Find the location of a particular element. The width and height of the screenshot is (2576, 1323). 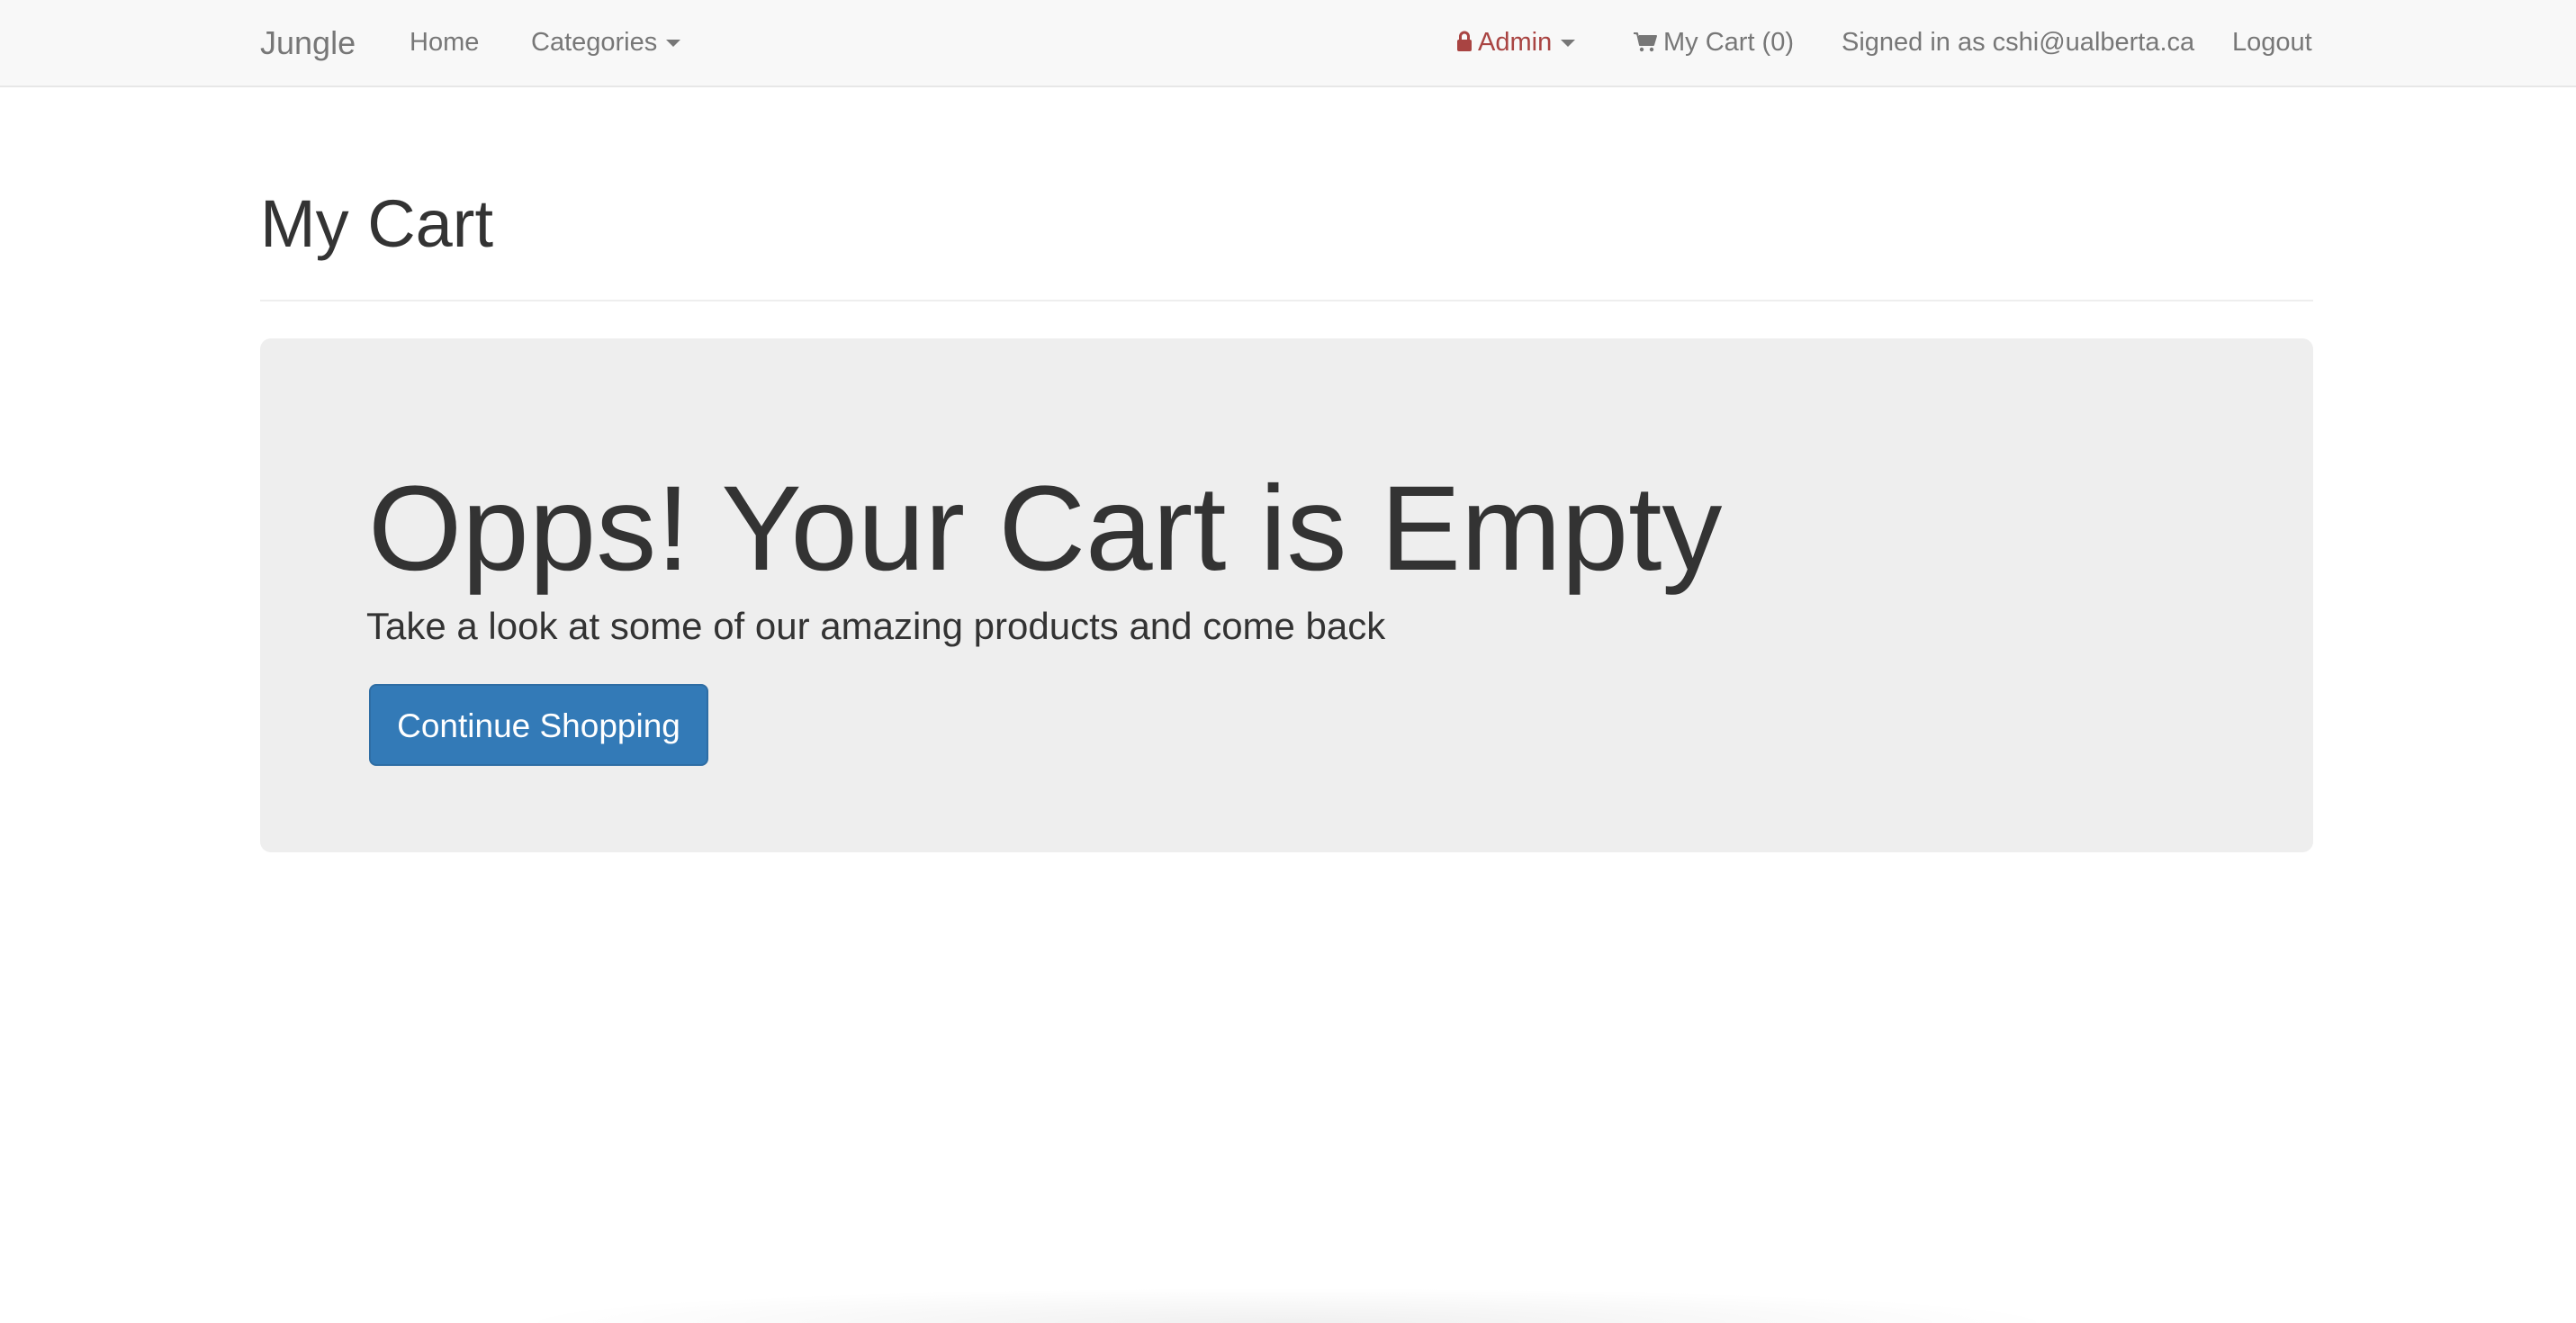

admin-dropdown: Admin is located at coordinates (1516, 43).